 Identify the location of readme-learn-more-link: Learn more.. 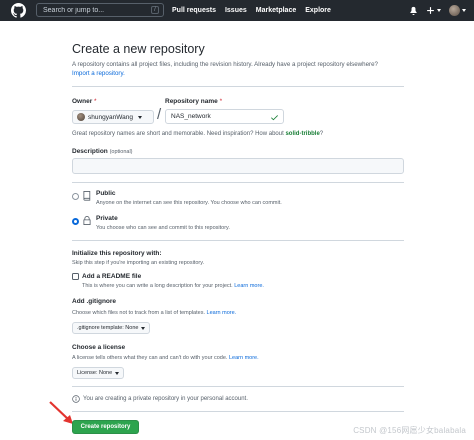
(249, 286).